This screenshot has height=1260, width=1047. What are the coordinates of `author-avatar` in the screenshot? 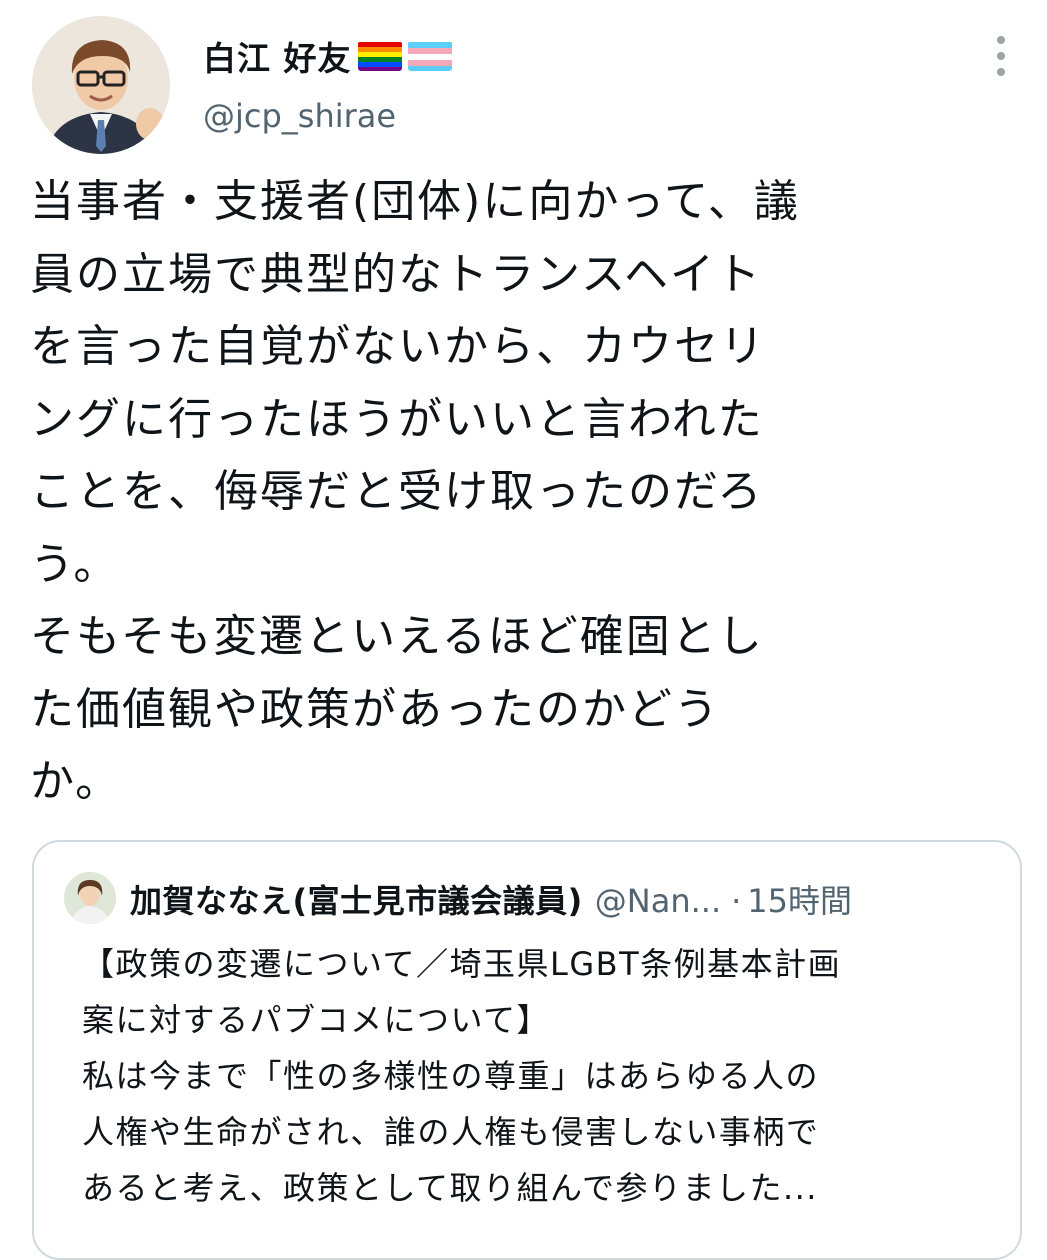 It's located at (101, 85).